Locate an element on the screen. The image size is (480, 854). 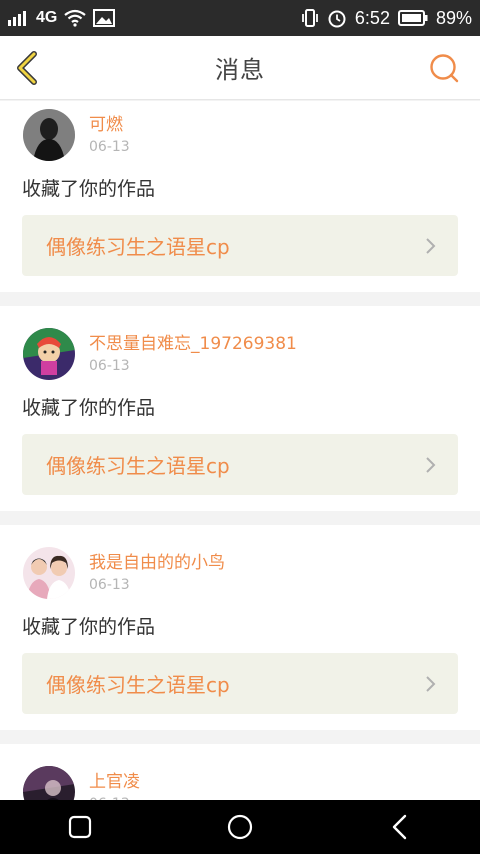
search-button is located at coordinates (445, 68).